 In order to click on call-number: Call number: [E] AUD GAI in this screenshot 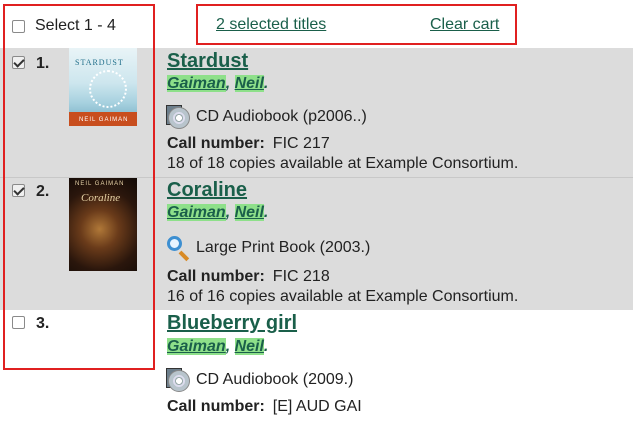, I will do `click(264, 407)`.